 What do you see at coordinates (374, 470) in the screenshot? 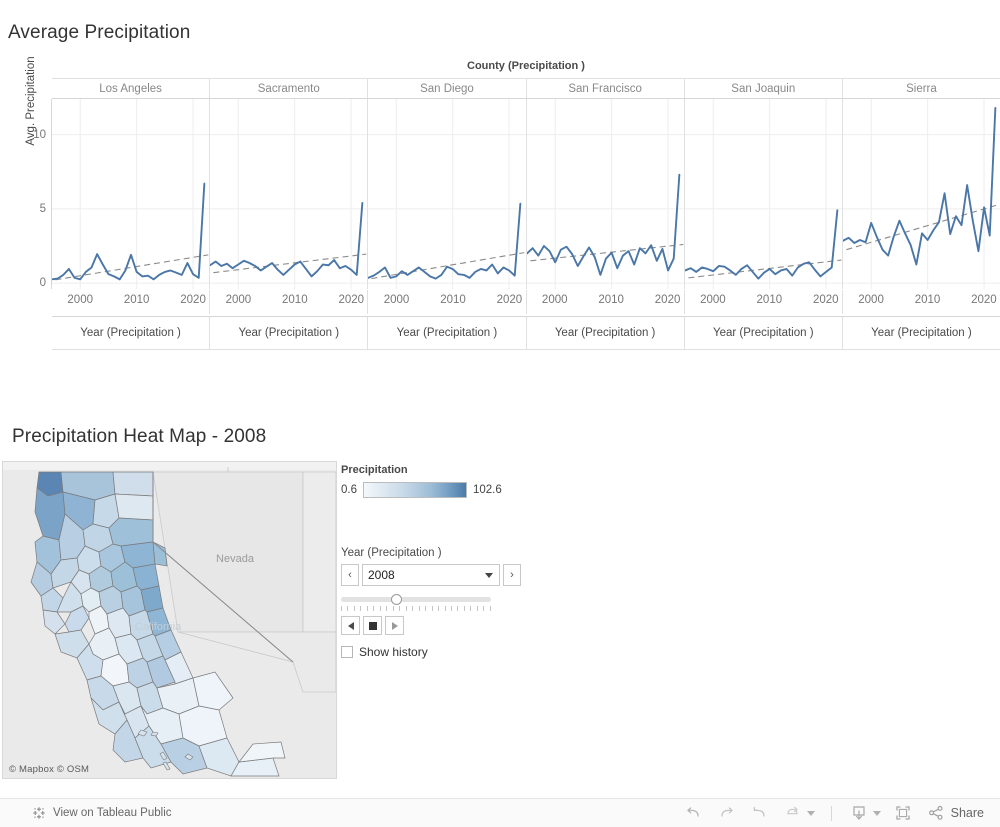
I see `legend-title: Precipitation` at bounding box center [374, 470].